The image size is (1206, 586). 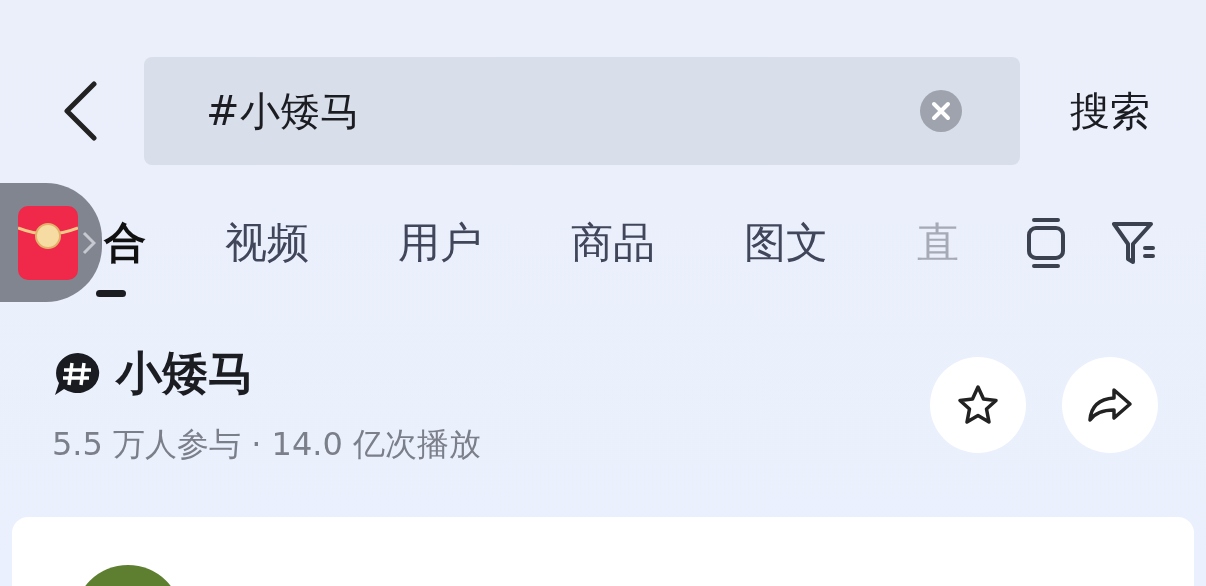 I want to click on share-icon, so click(x=1110, y=405).